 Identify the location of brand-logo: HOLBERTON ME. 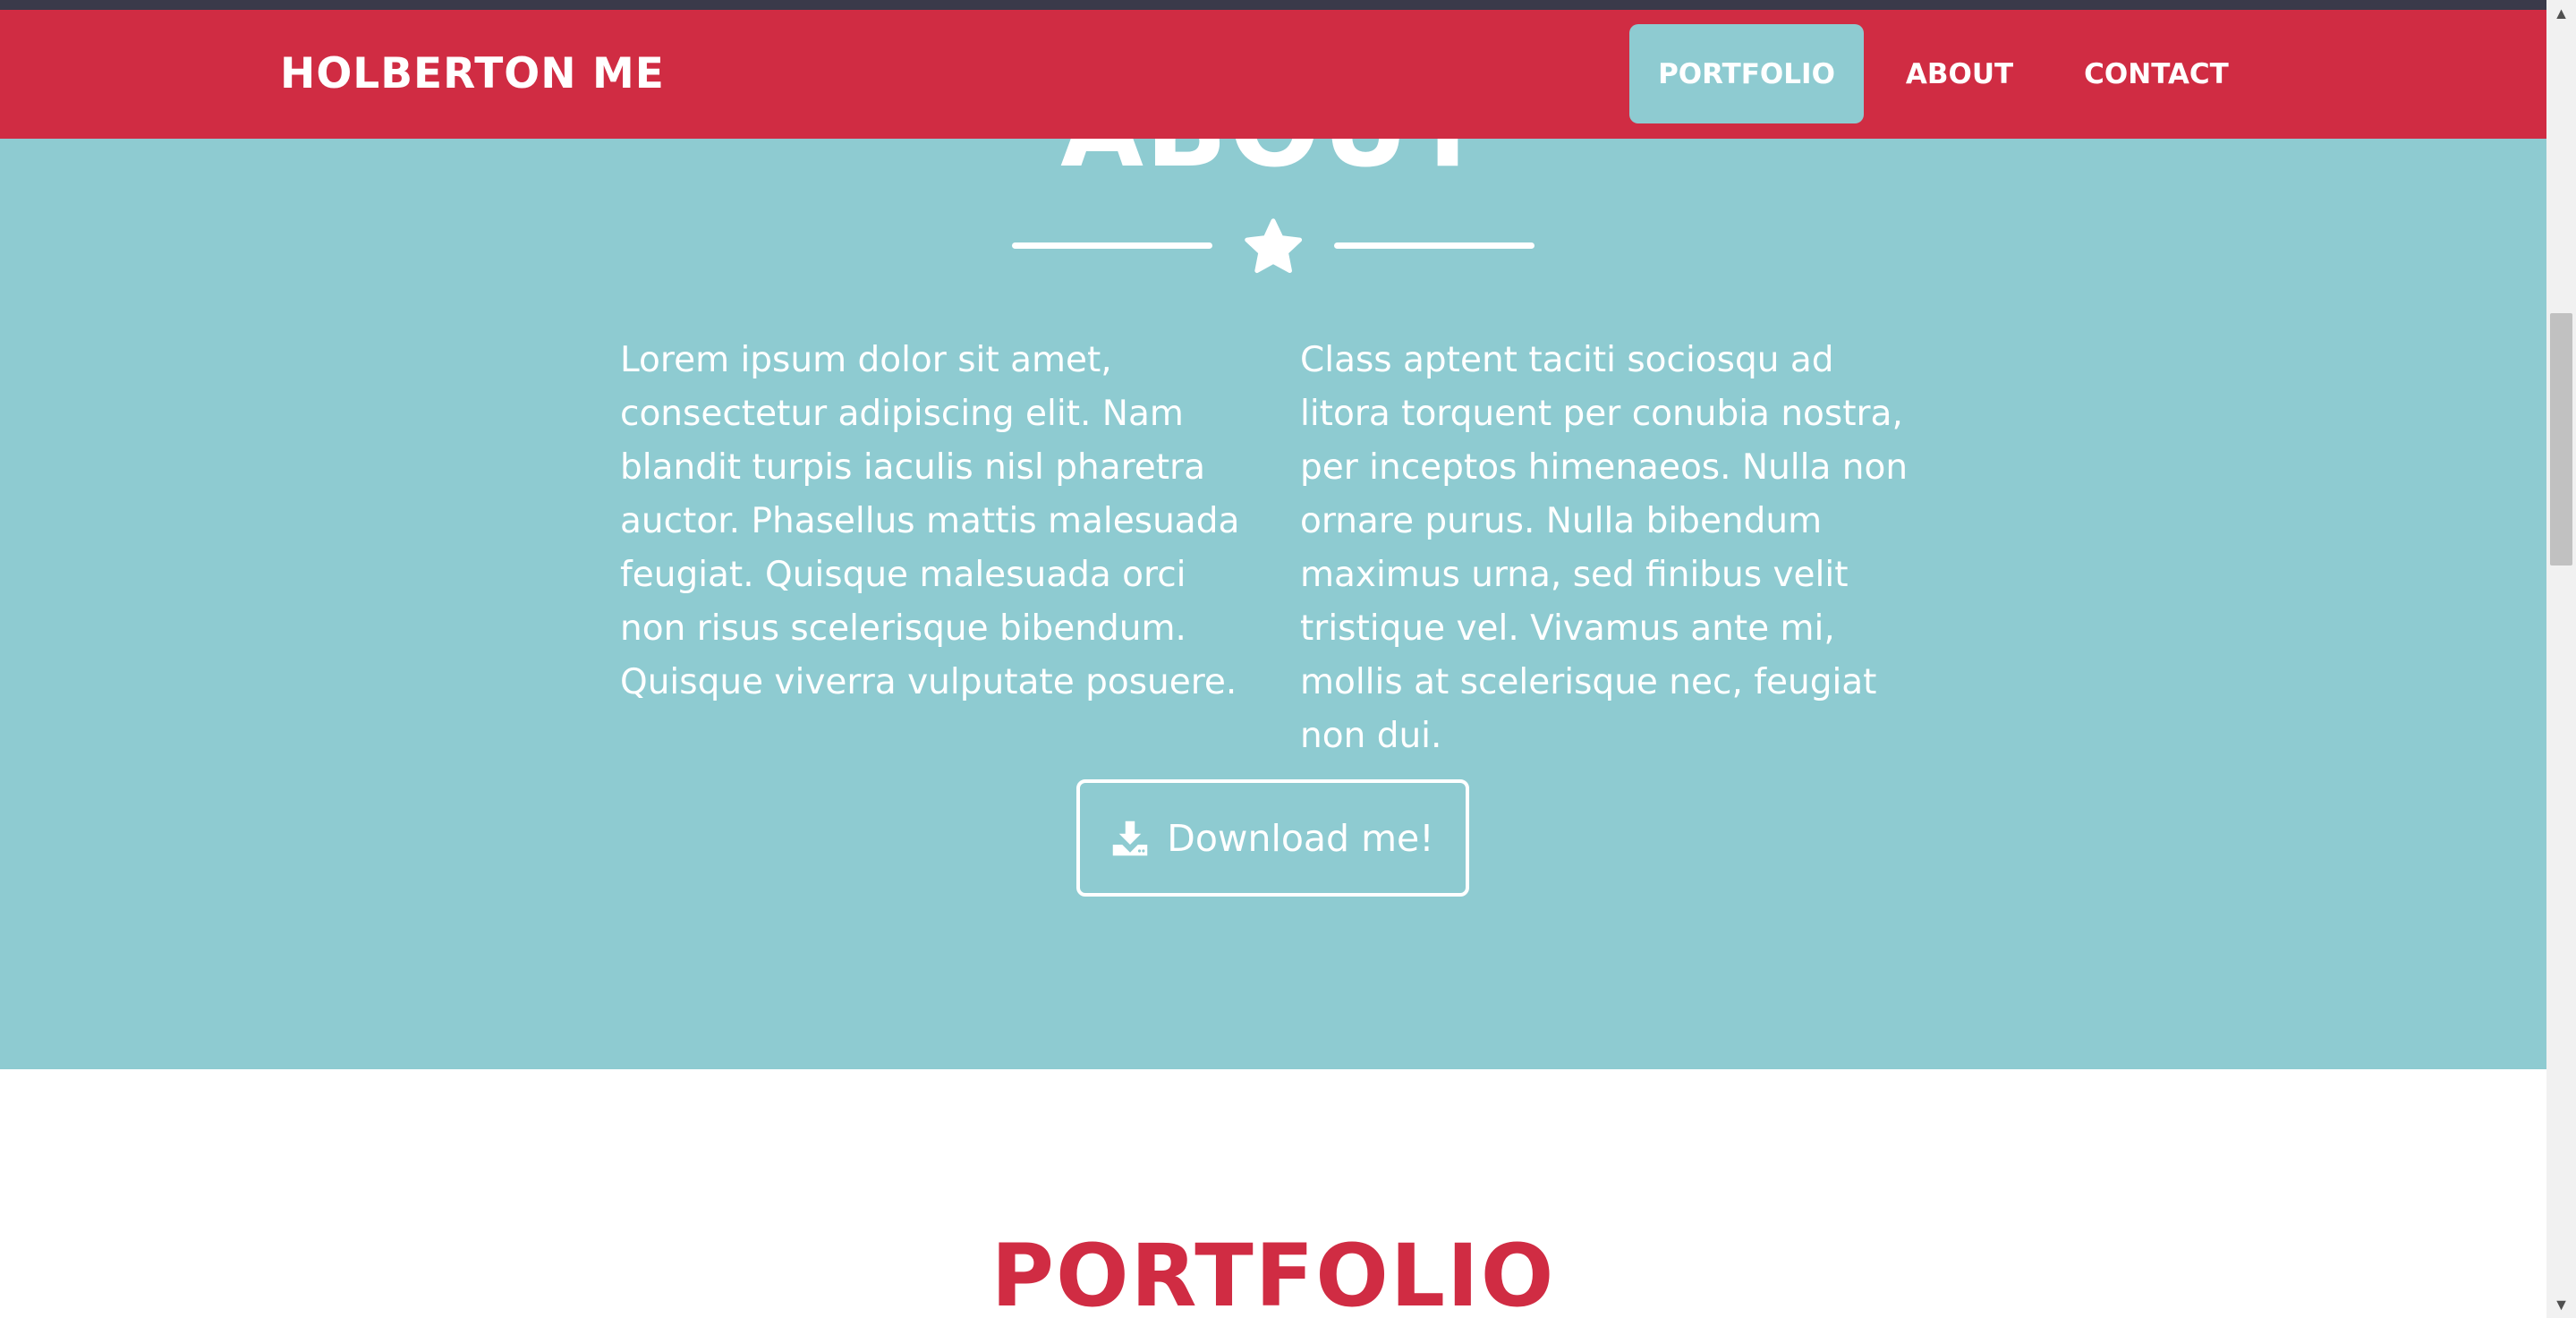
(472, 73).